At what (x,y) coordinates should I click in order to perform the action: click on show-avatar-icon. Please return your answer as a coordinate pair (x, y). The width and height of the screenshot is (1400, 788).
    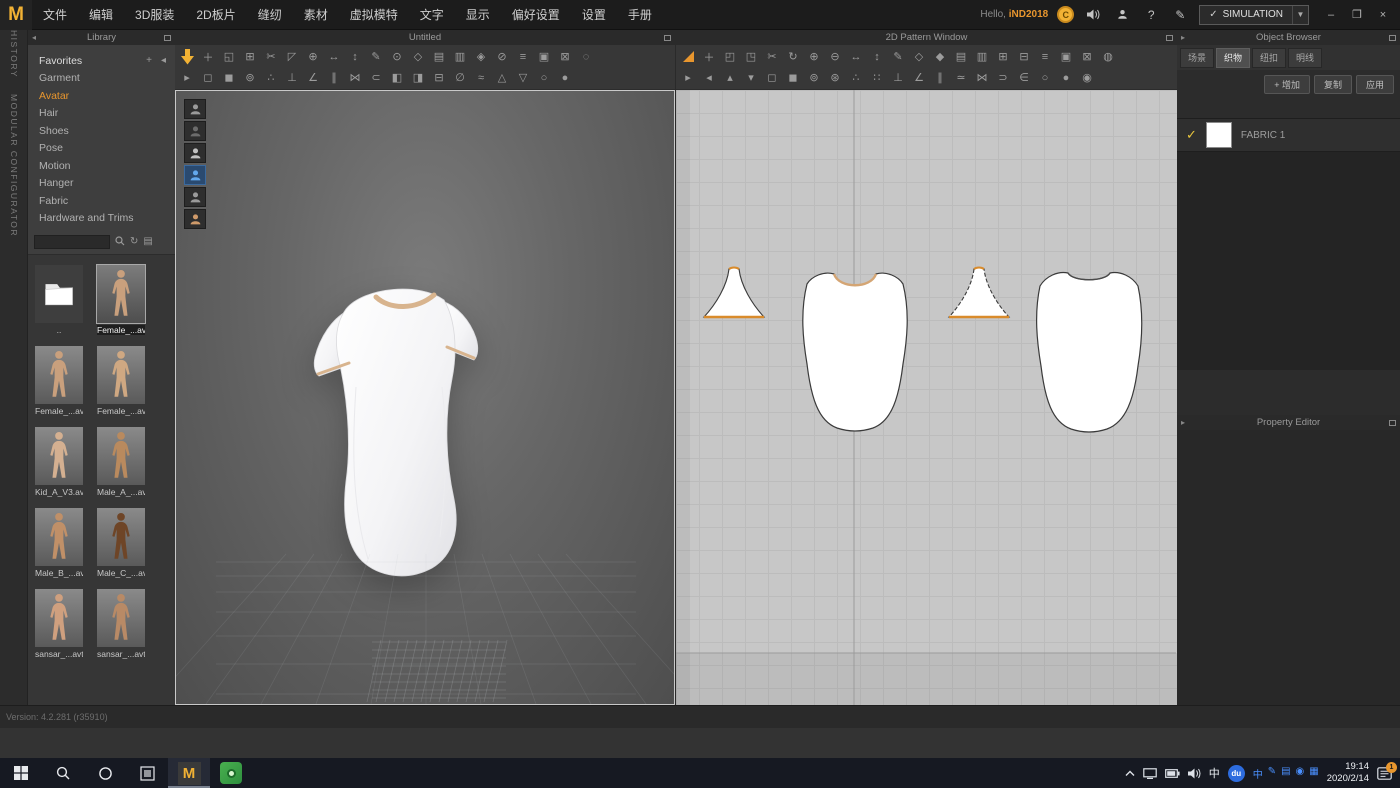
    Looking at the image, I should click on (195, 109).